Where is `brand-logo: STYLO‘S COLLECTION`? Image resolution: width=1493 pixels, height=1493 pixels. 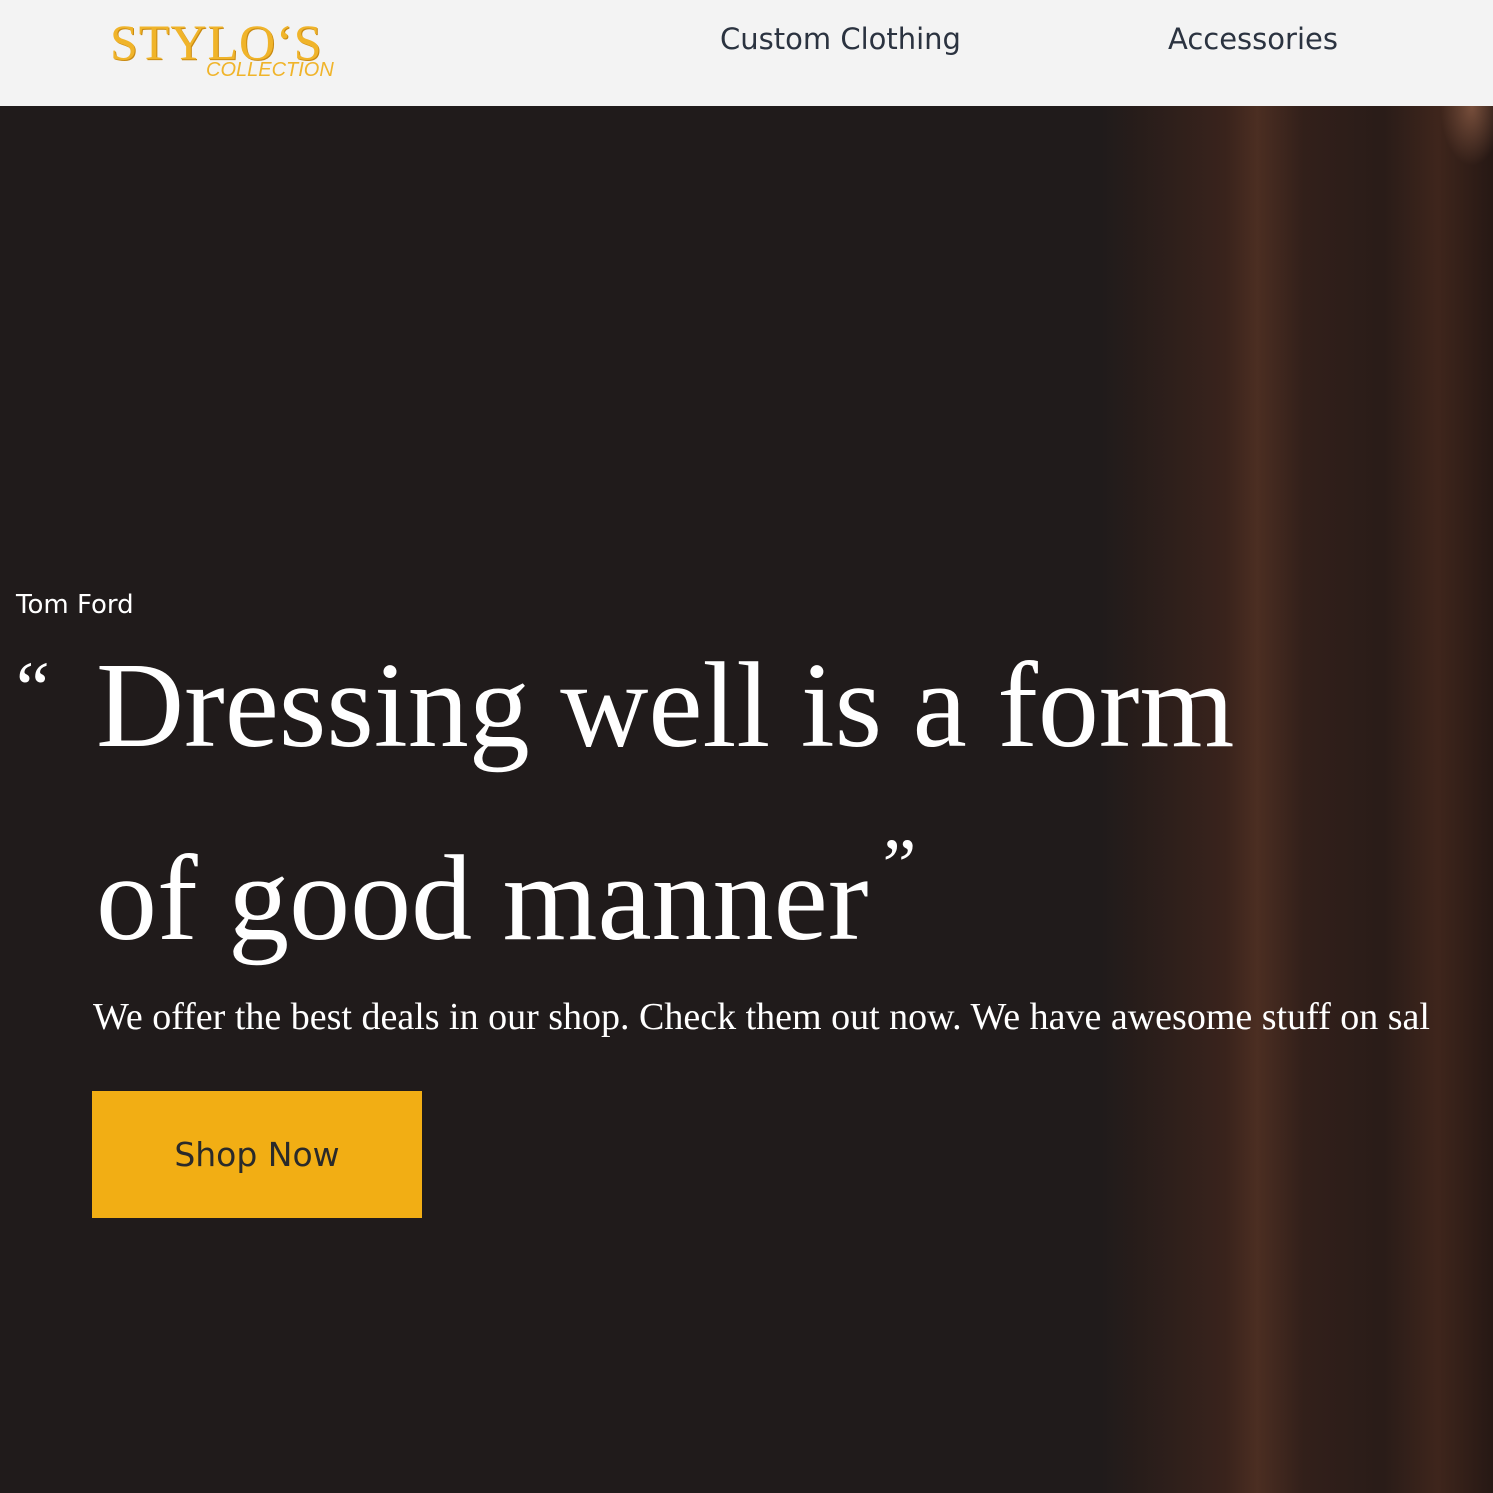 brand-logo: STYLO‘S COLLECTION is located at coordinates (230, 52).